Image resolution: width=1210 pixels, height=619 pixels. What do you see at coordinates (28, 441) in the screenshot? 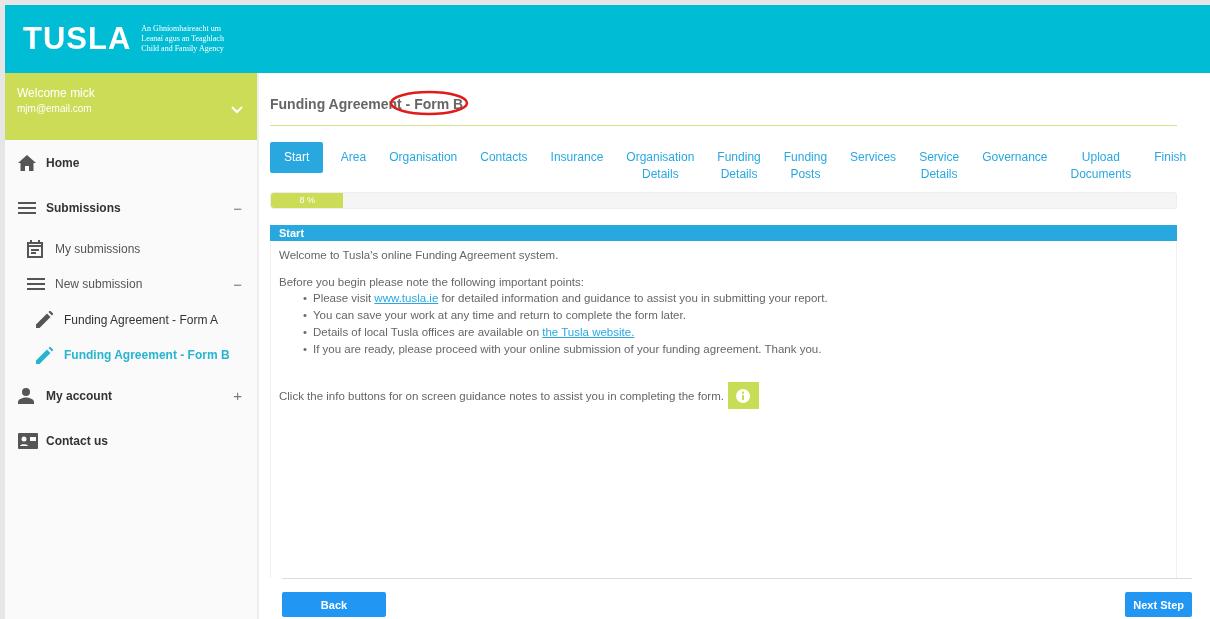
I see `contact-card-icon` at bounding box center [28, 441].